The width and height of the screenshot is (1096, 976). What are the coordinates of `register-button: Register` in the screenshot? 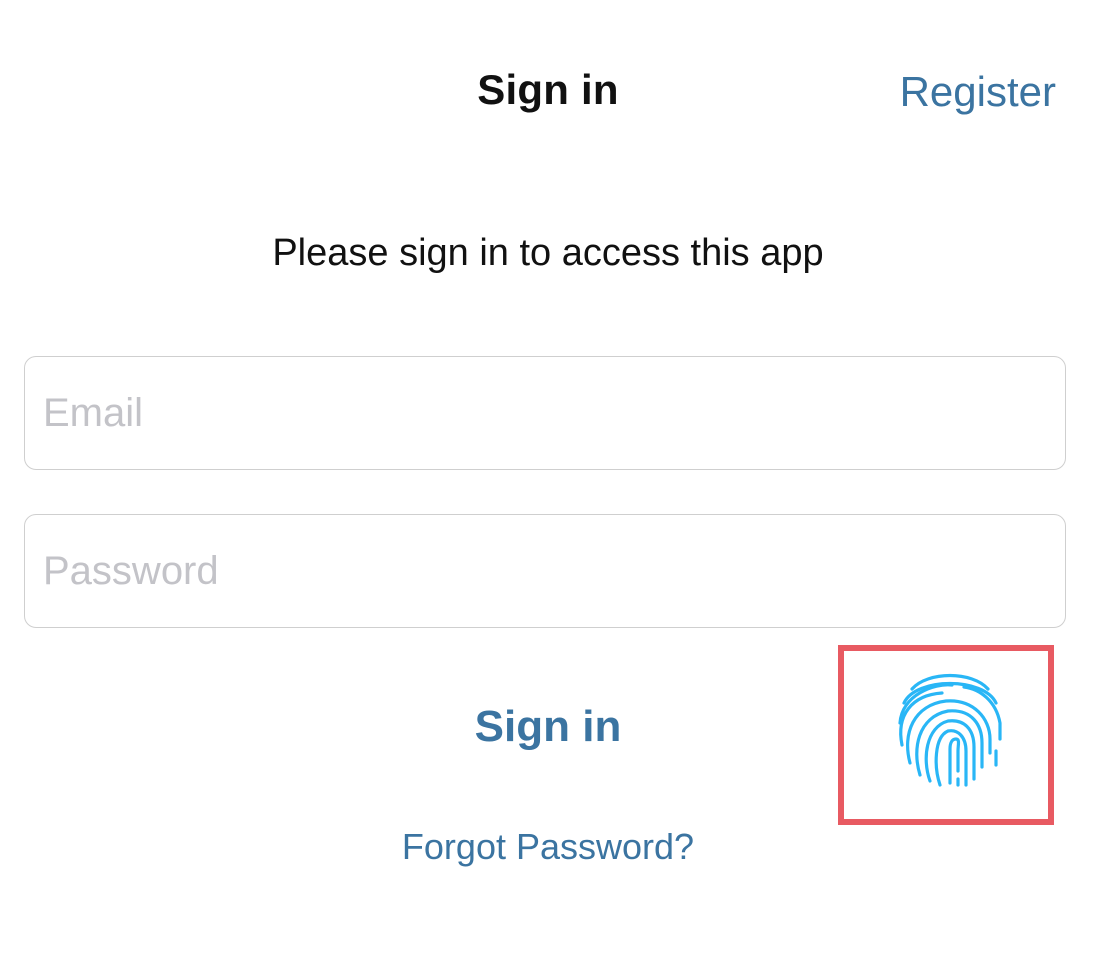 It's located at (978, 92).